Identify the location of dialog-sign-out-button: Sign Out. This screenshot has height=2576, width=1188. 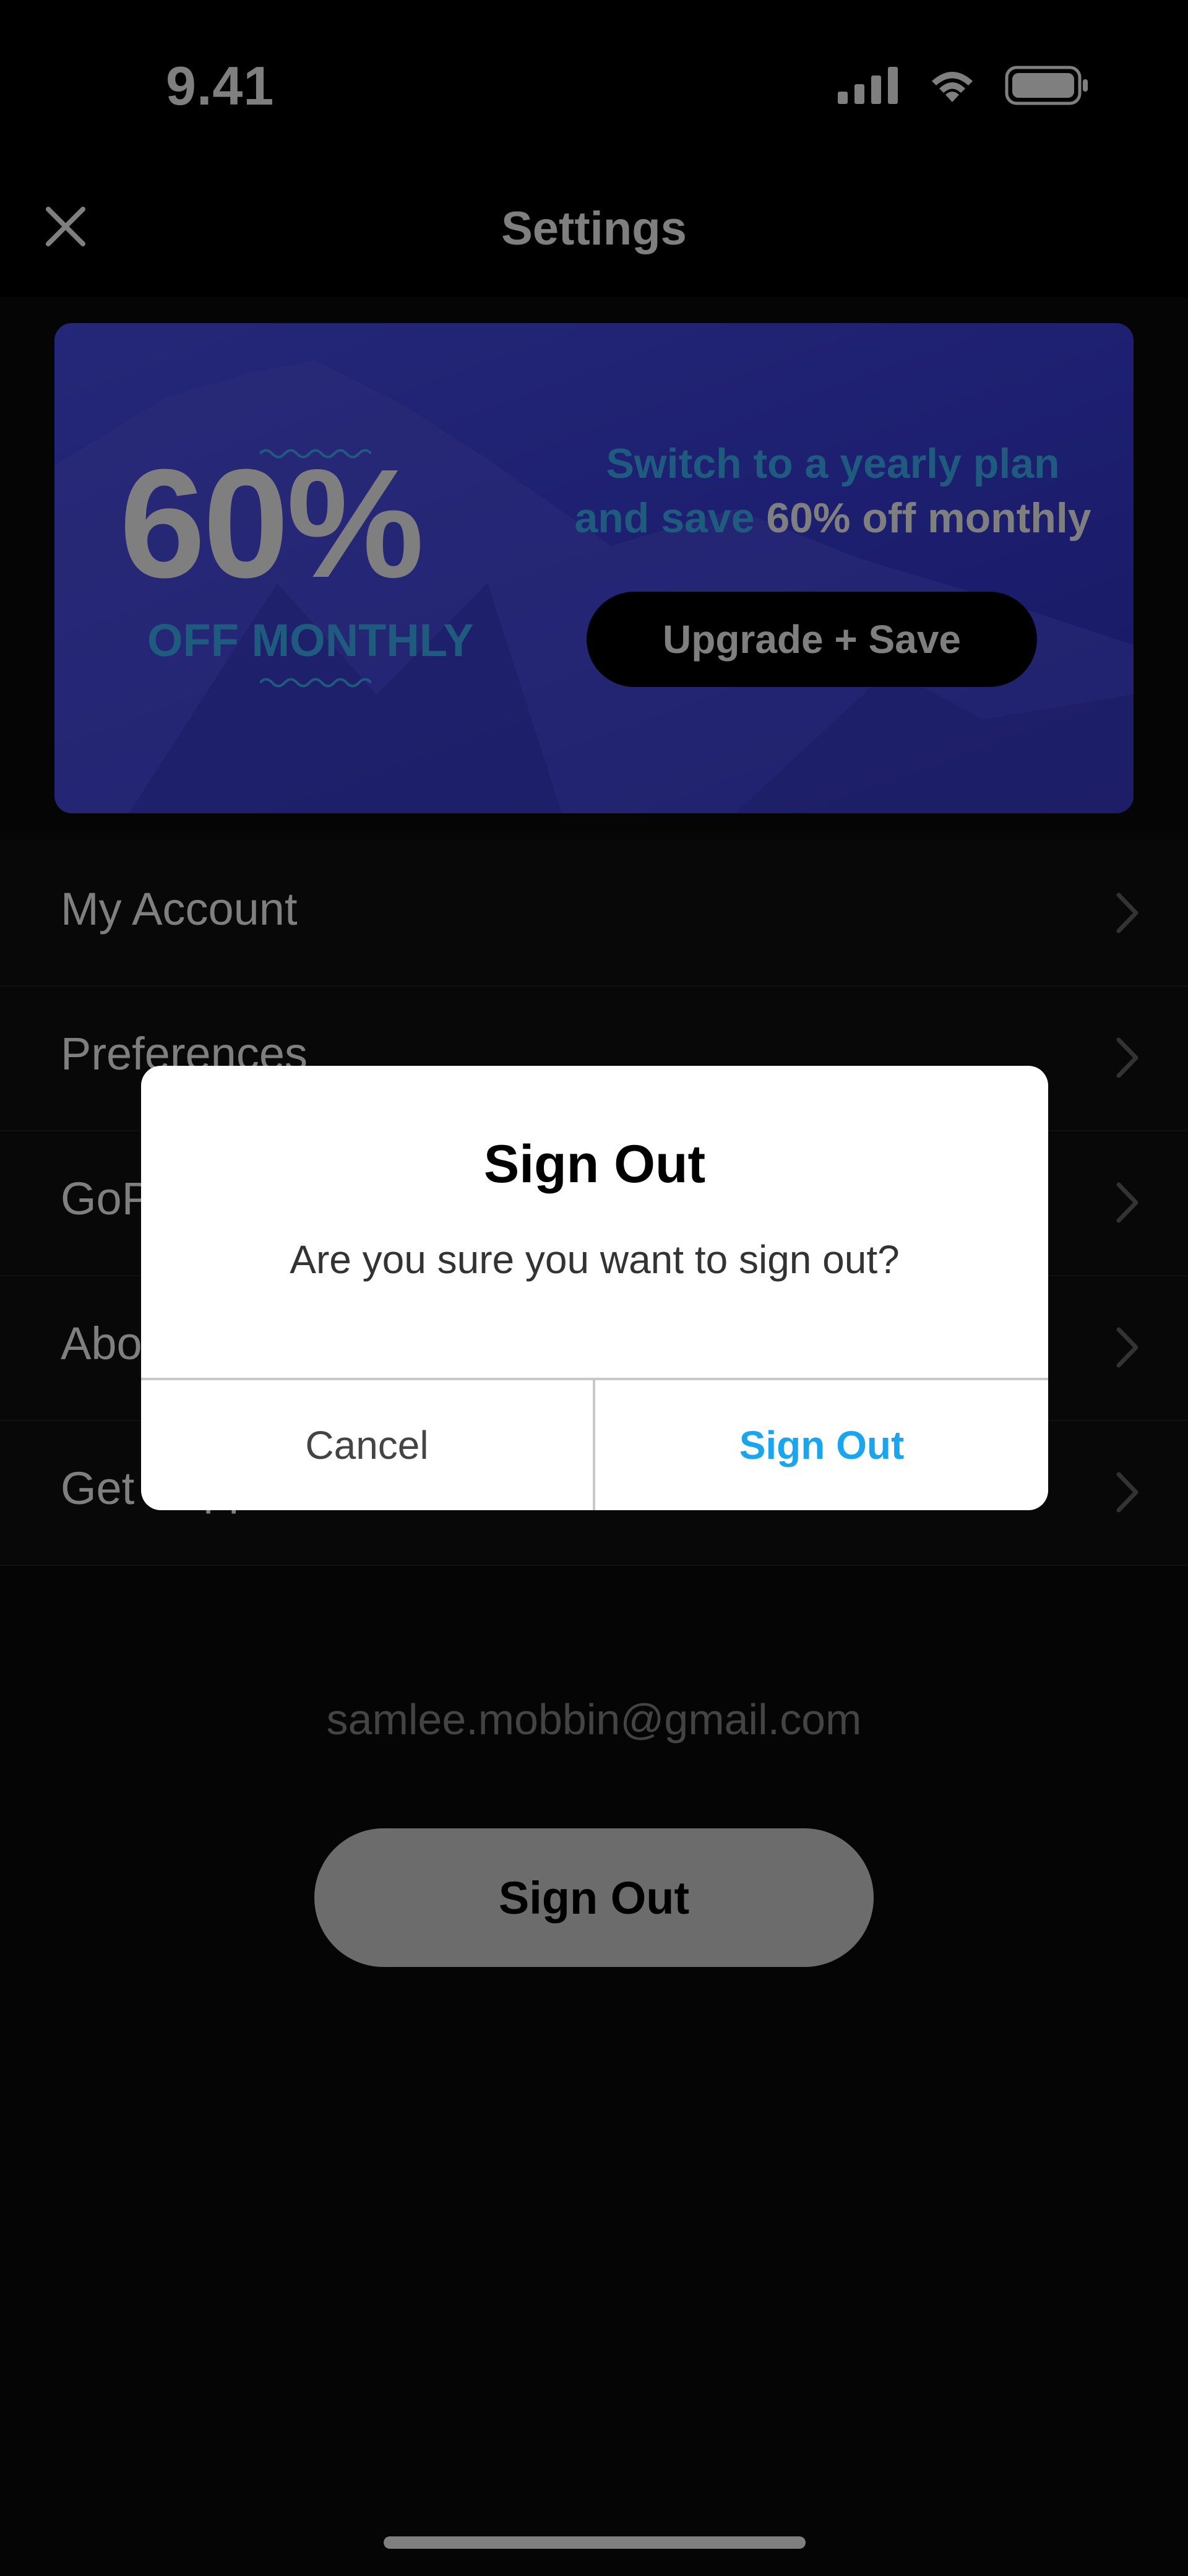
(821, 1445).